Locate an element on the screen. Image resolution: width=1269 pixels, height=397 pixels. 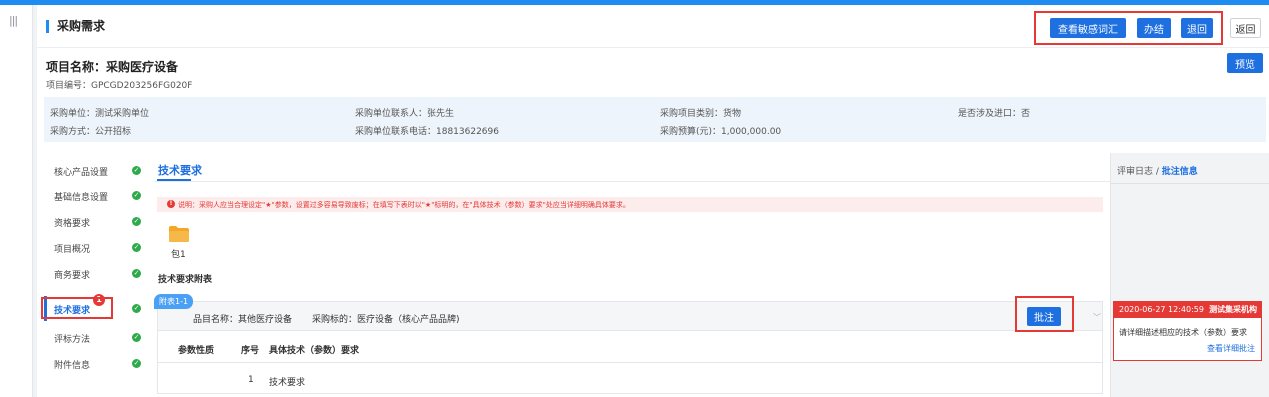
comment-text: 请详细描述相应的技术（参数）要求 is located at coordinates (1183, 332).